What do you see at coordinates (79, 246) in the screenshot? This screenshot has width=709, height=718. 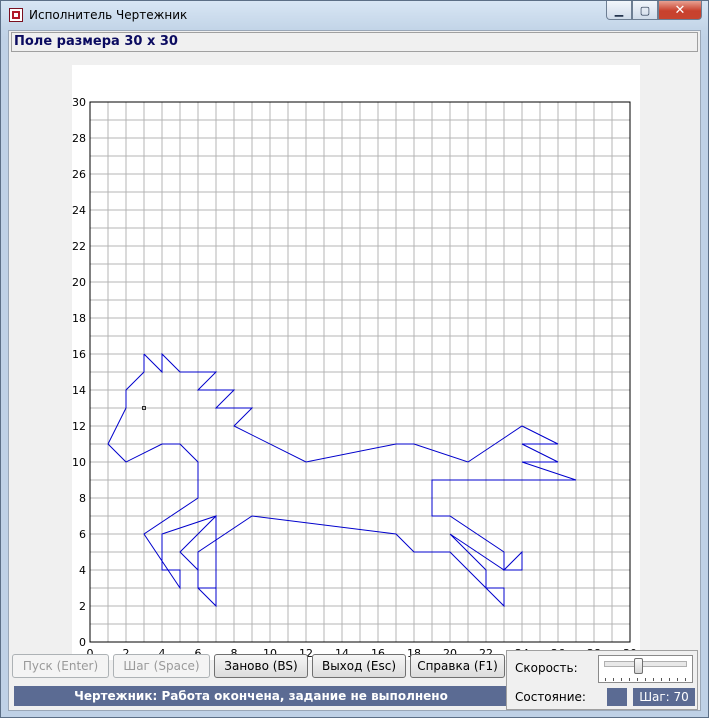 I see `y-tick-label: 22` at bounding box center [79, 246].